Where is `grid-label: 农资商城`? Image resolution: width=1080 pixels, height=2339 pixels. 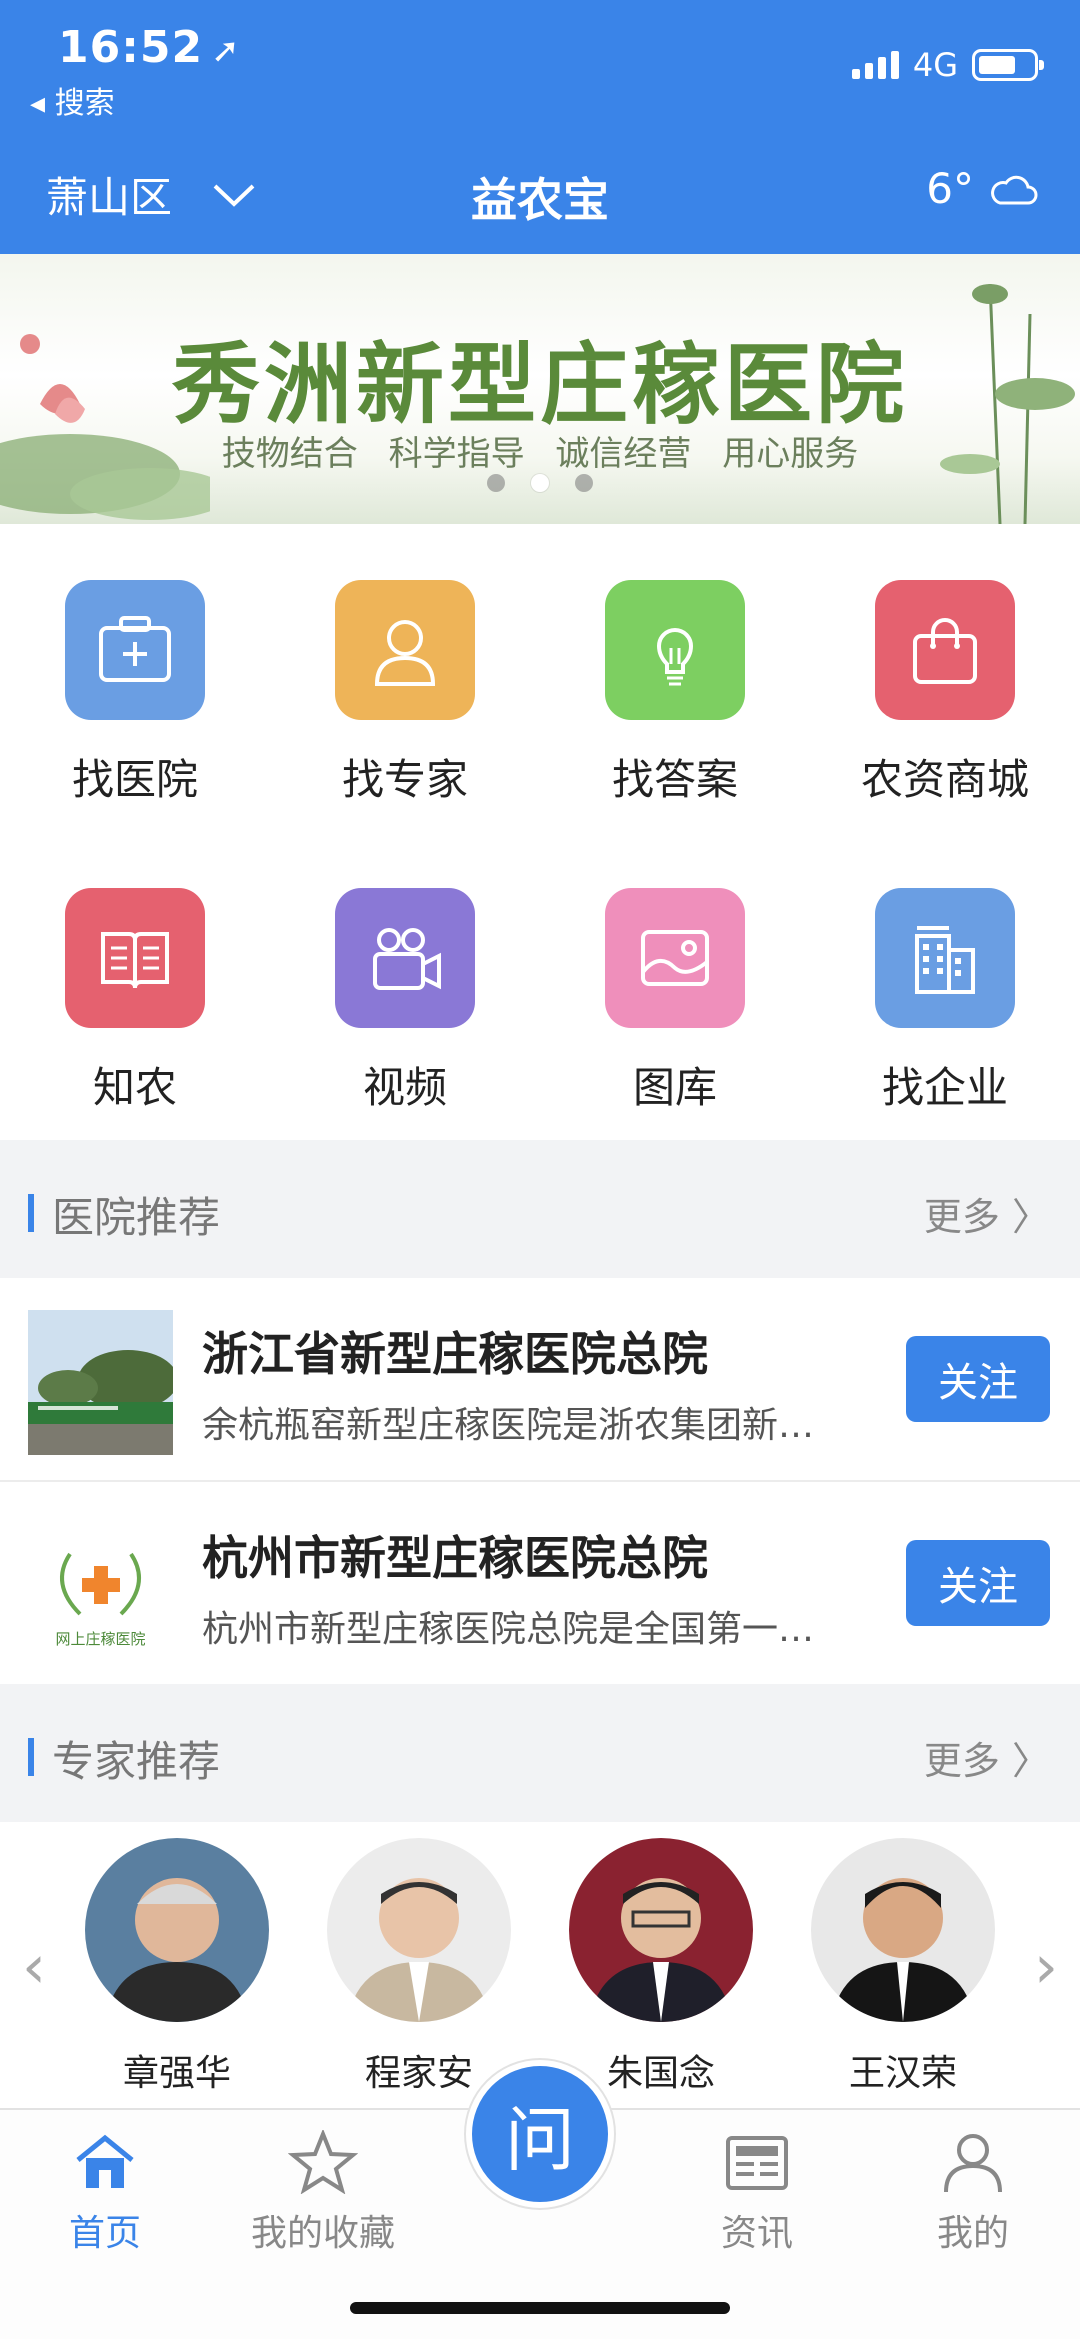 grid-label: 农资商城 is located at coordinates (944, 779).